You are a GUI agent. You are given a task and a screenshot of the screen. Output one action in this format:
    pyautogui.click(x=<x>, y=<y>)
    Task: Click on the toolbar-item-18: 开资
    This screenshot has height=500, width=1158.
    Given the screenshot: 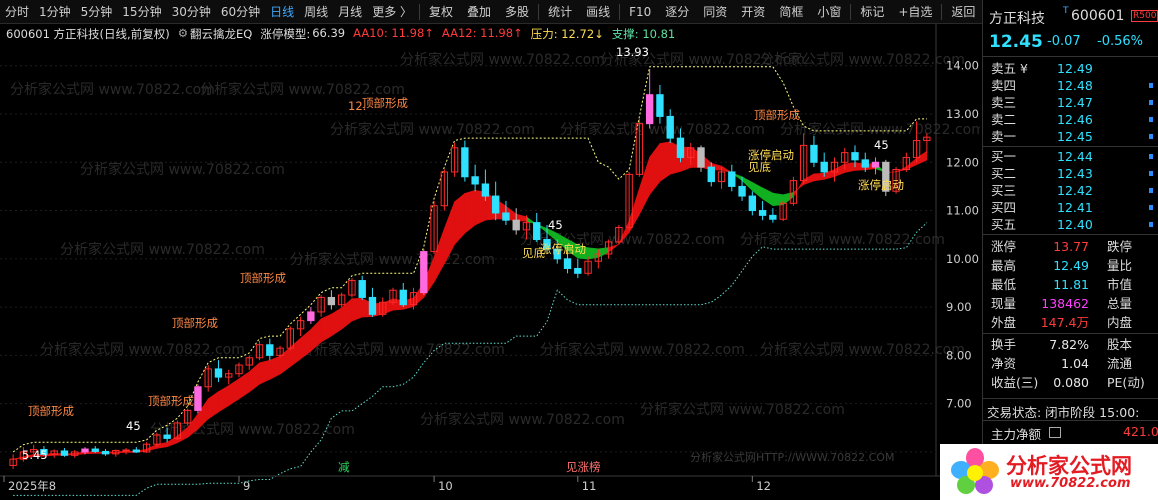 What is the action you would take?
    pyautogui.click(x=753, y=12)
    